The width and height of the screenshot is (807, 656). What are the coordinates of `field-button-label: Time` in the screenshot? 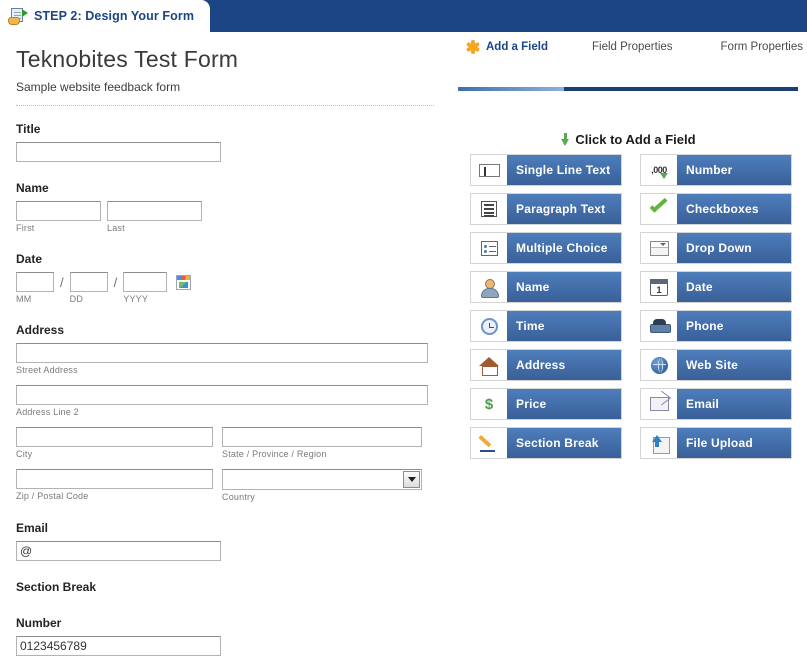 It's located at (564, 326).